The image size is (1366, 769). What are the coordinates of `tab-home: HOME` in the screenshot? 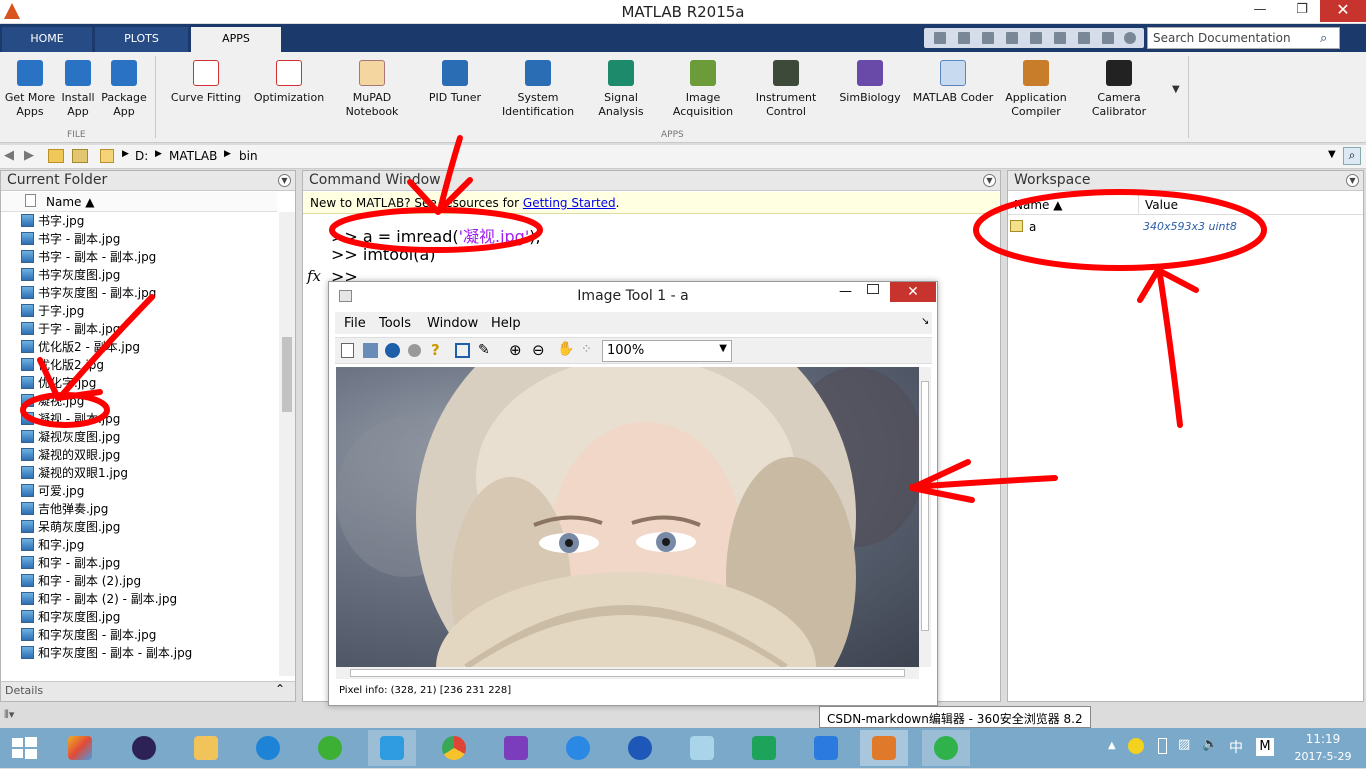 It's located at (47, 39).